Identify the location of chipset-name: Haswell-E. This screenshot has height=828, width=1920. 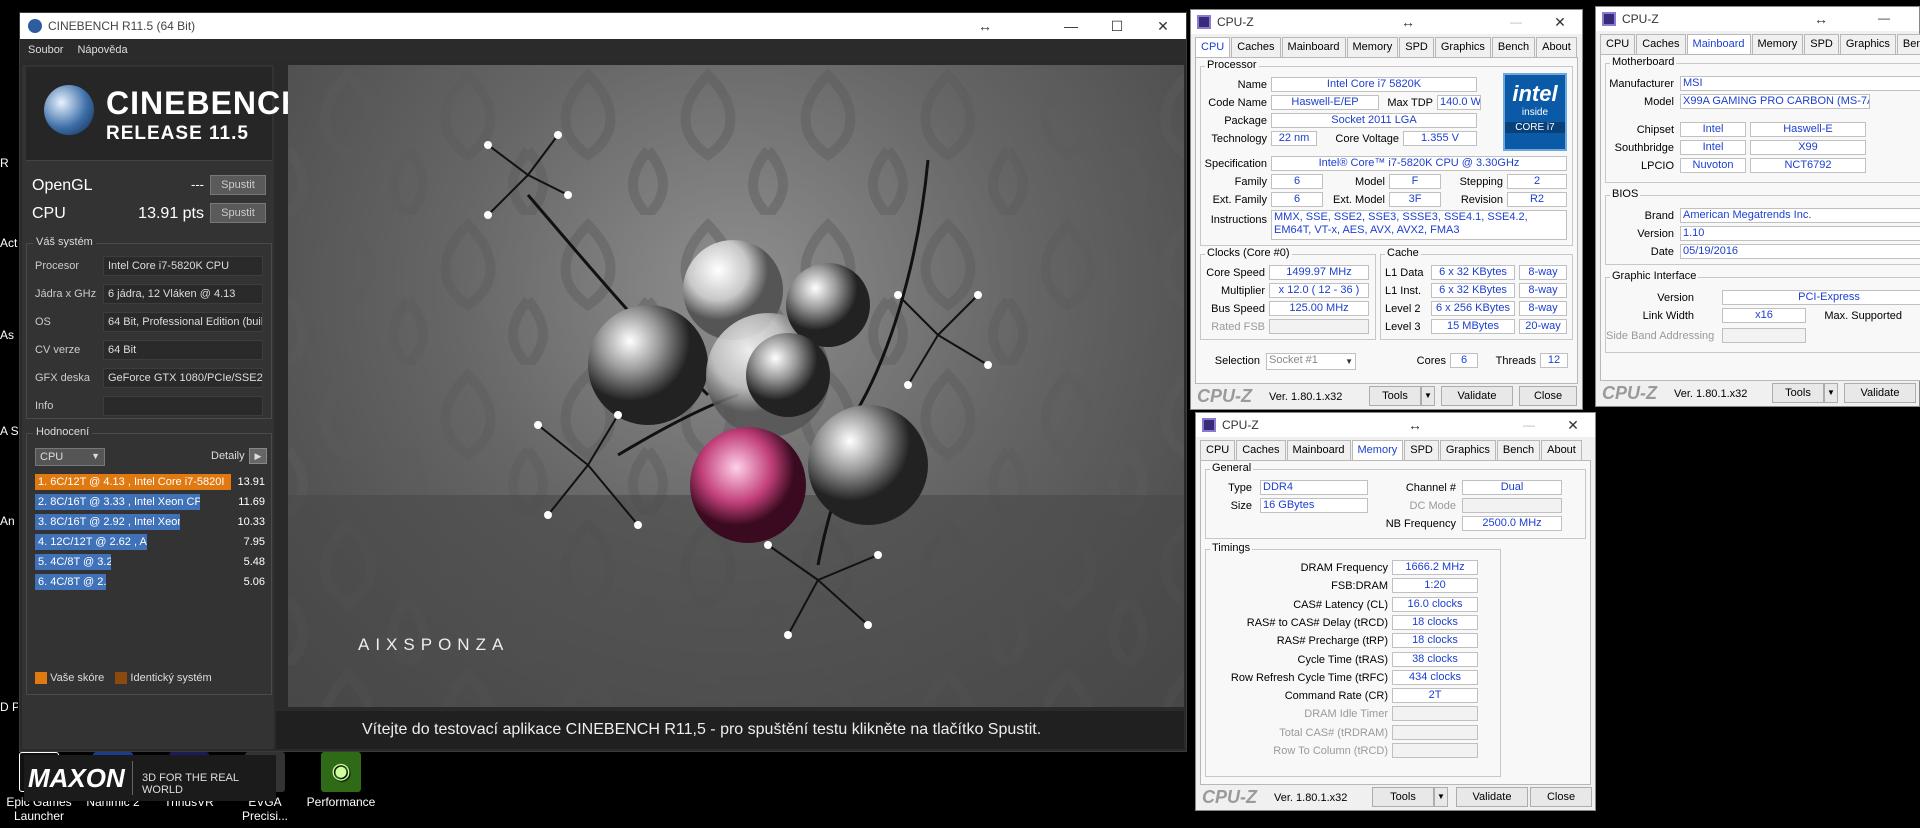
(1808, 129).